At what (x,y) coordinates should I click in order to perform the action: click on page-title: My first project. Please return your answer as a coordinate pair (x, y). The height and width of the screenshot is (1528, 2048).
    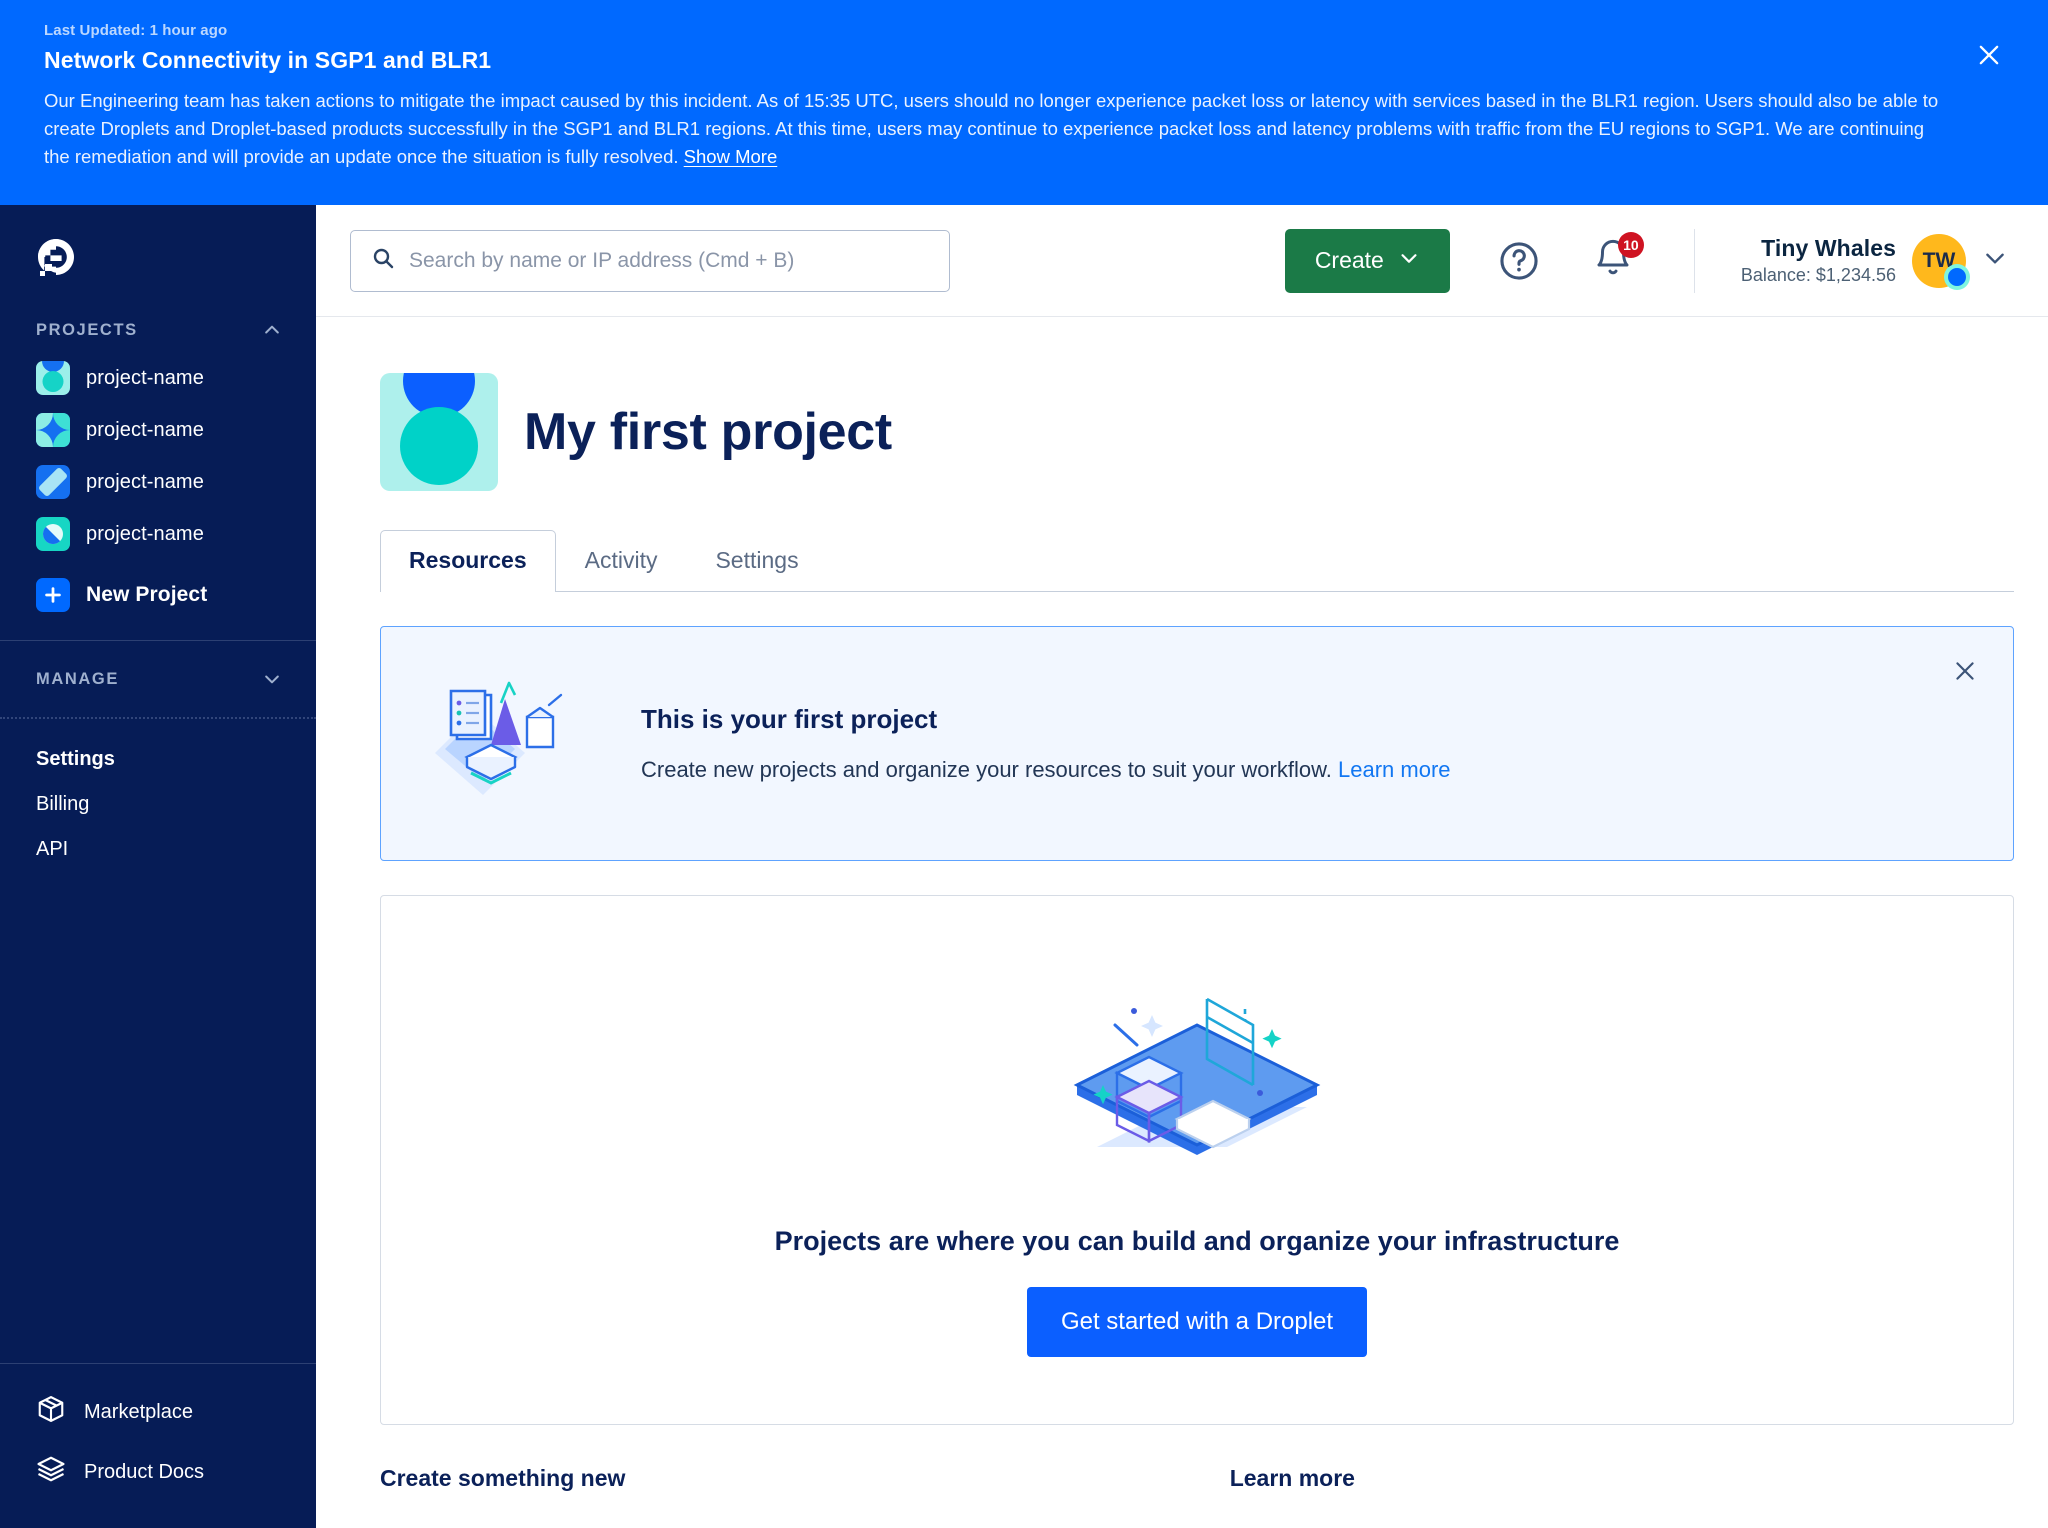
    Looking at the image, I should click on (708, 432).